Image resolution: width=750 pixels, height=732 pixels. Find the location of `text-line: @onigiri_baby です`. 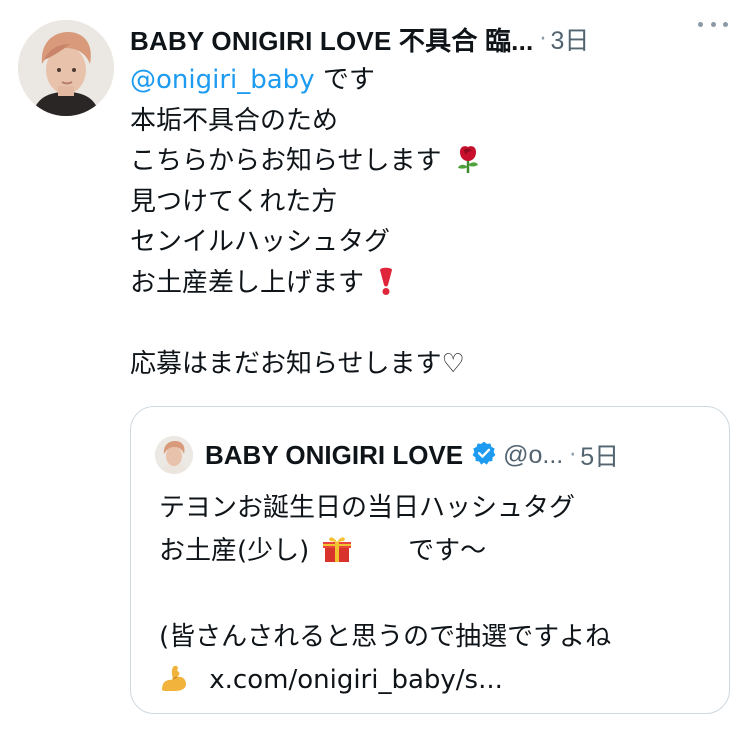

text-line: @onigiri_baby です is located at coordinates (430, 80).